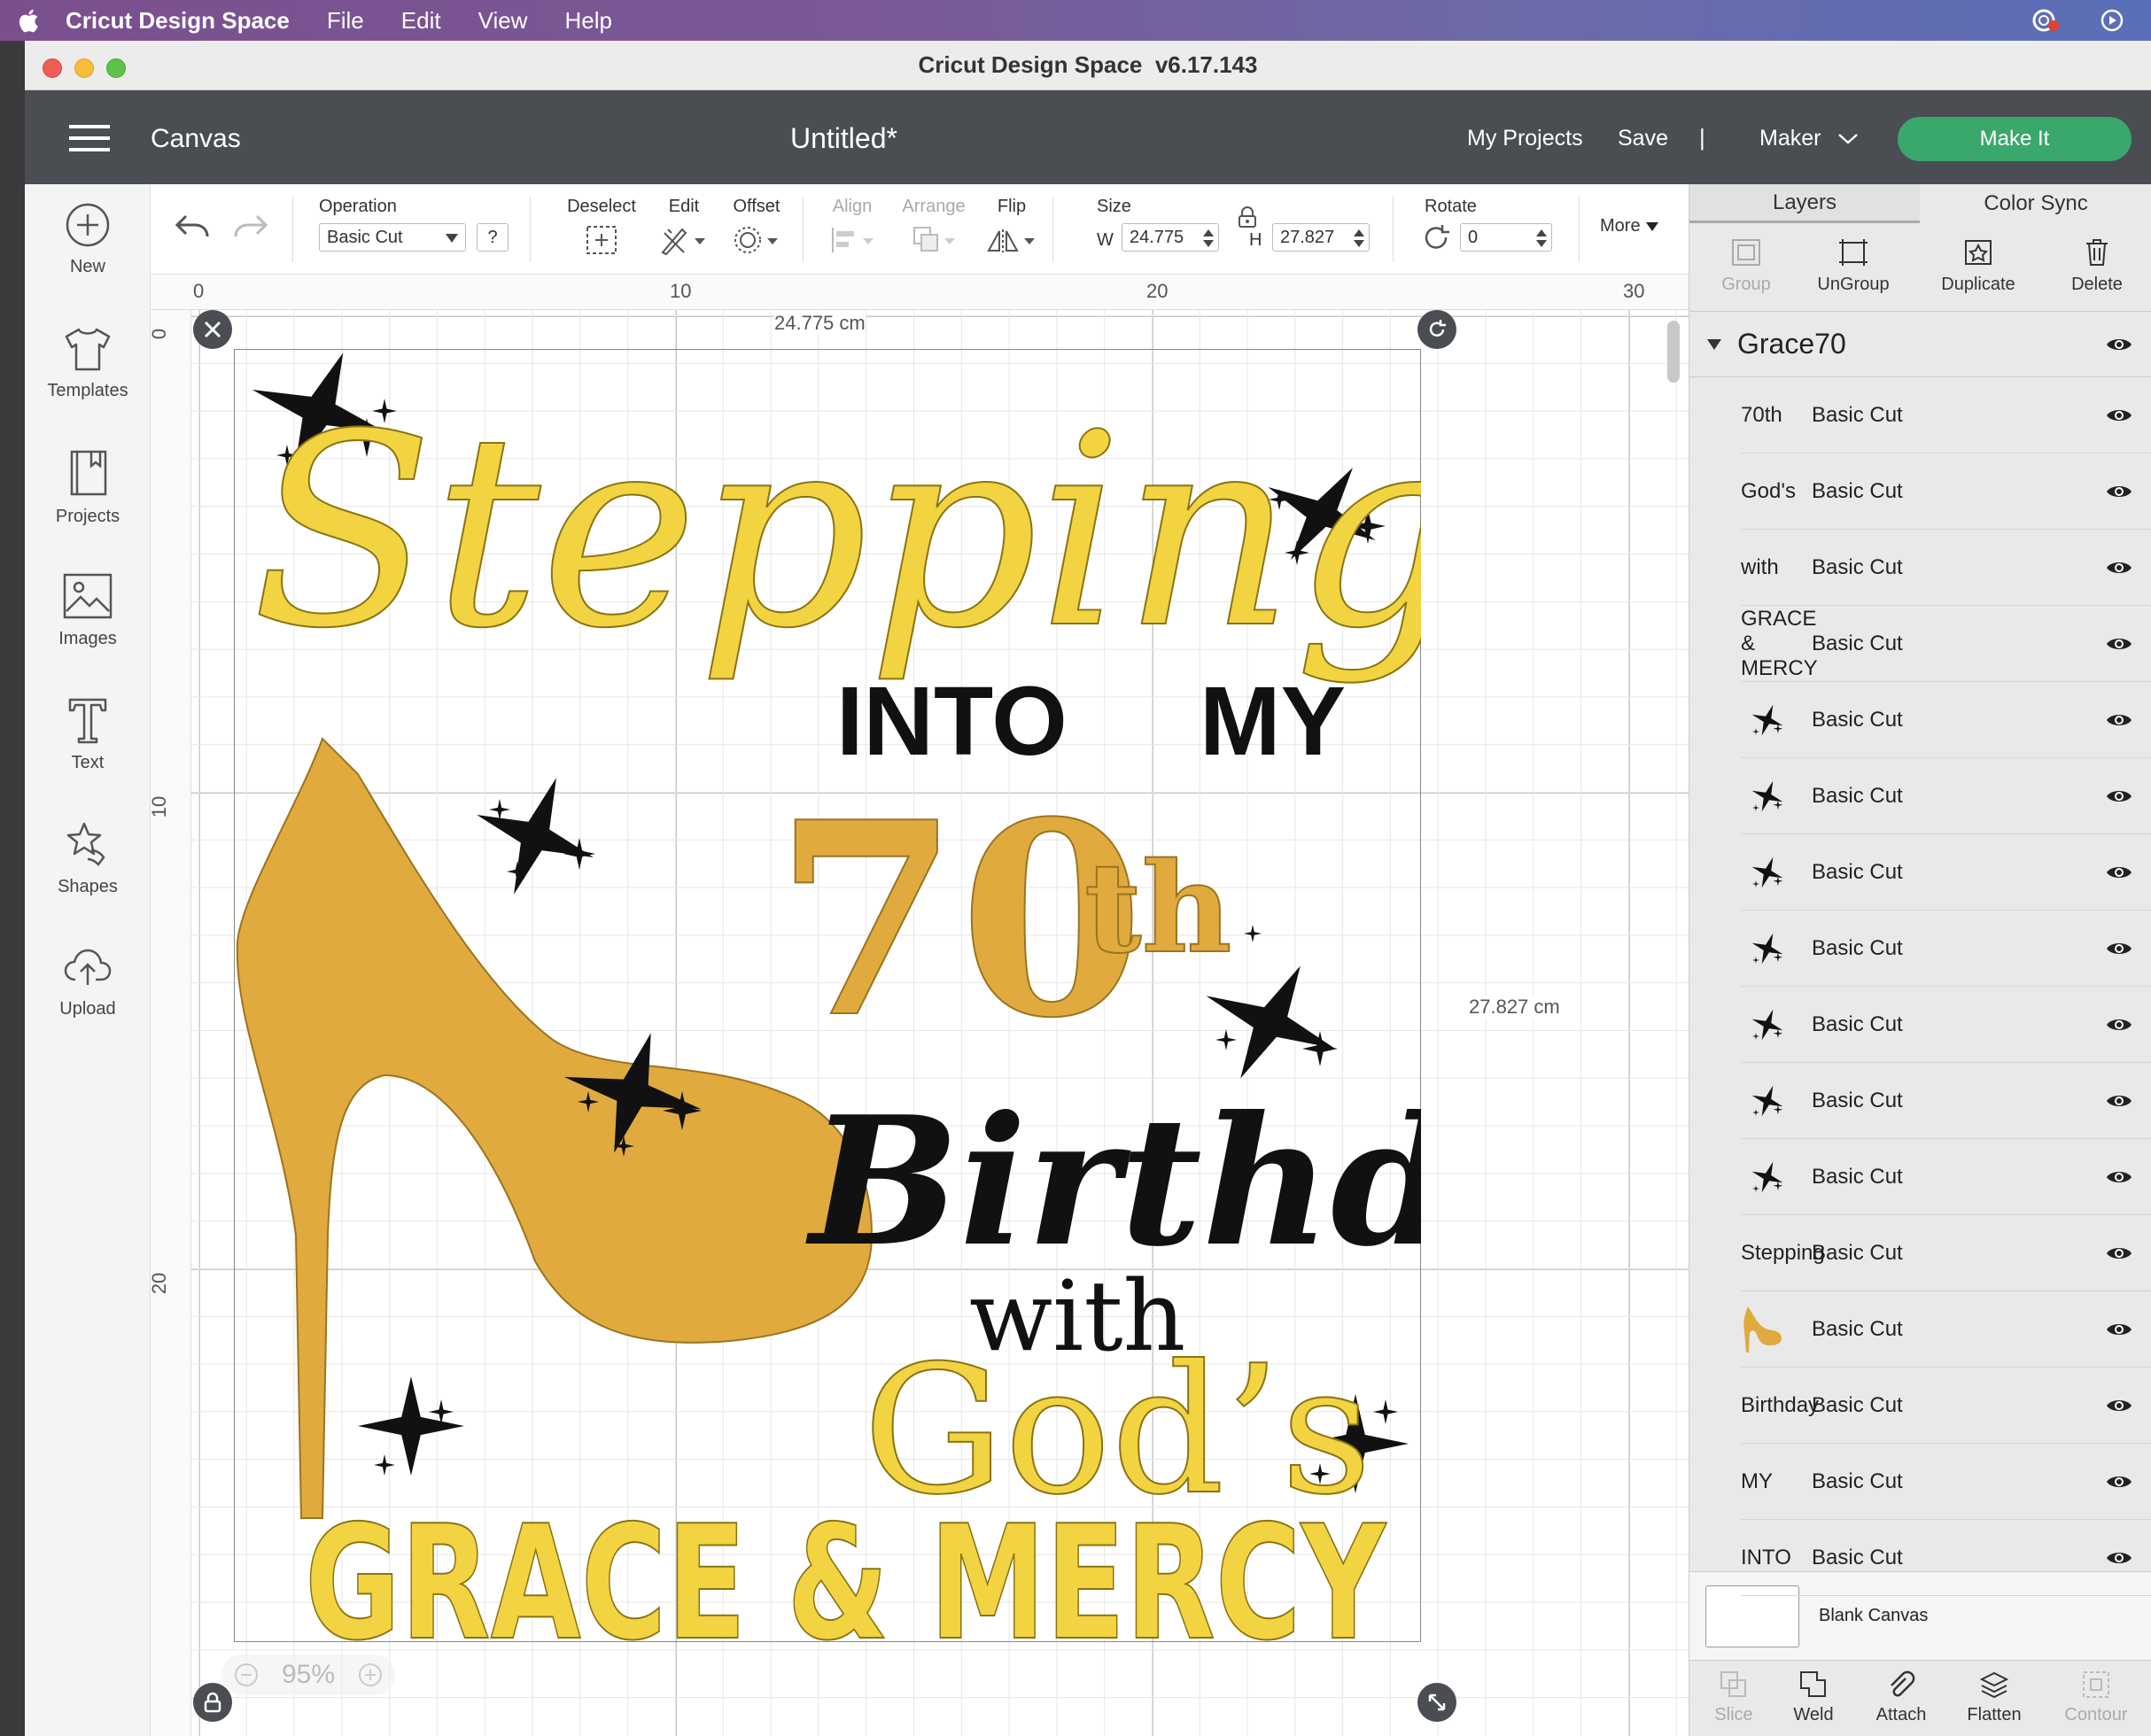  Describe the element at coordinates (178, 21) in the screenshot. I see `menu-app-name: Cricut Design Space` at that location.